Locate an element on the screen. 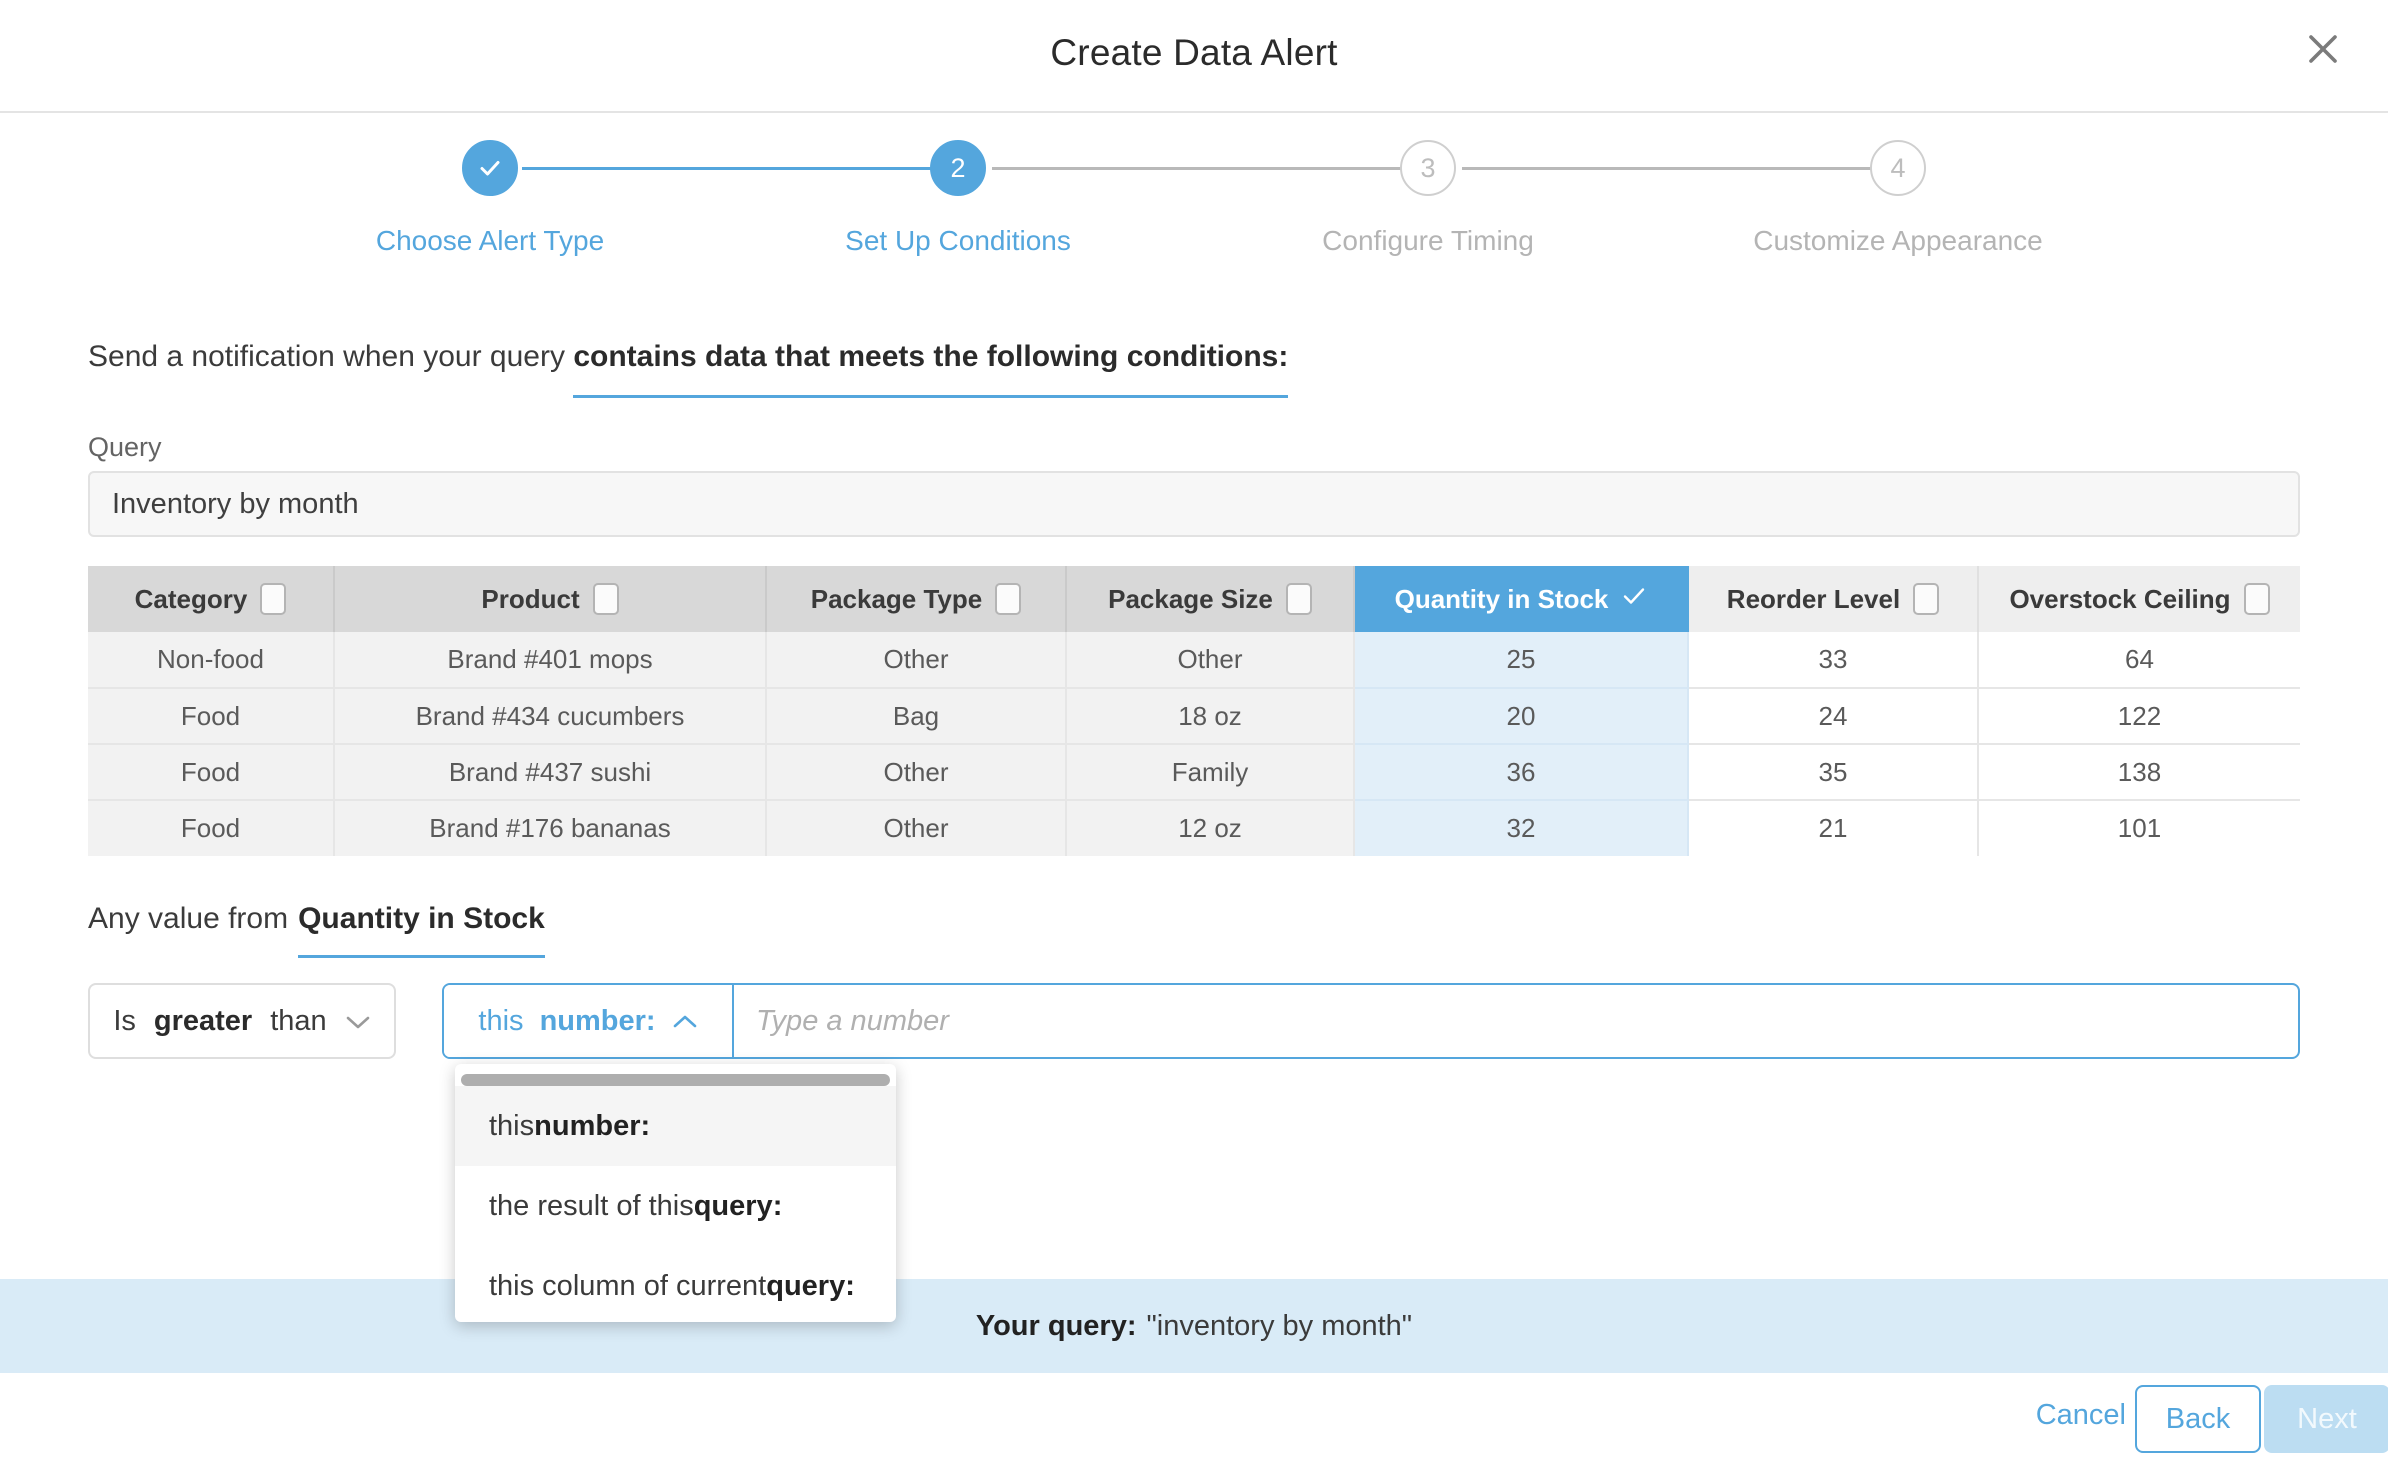 Image resolution: width=2388 pixels, height=1466 pixels. query-banner-value: "inventory by month" is located at coordinates (1279, 1325).